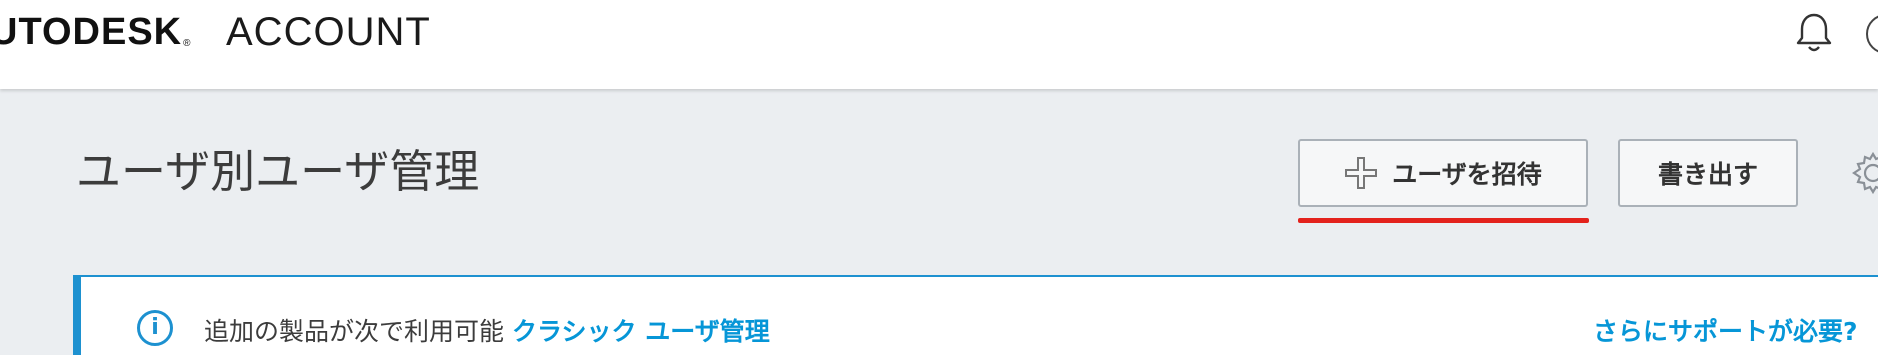  I want to click on logo-registered-mark: ®, so click(187, 43).